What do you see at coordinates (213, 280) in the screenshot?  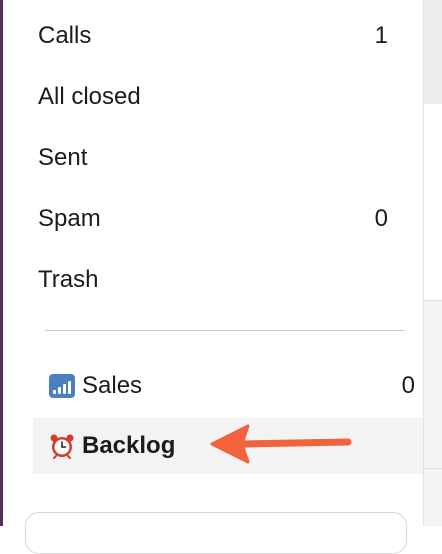 I see `sidebar-item-trash: Trash` at bounding box center [213, 280].